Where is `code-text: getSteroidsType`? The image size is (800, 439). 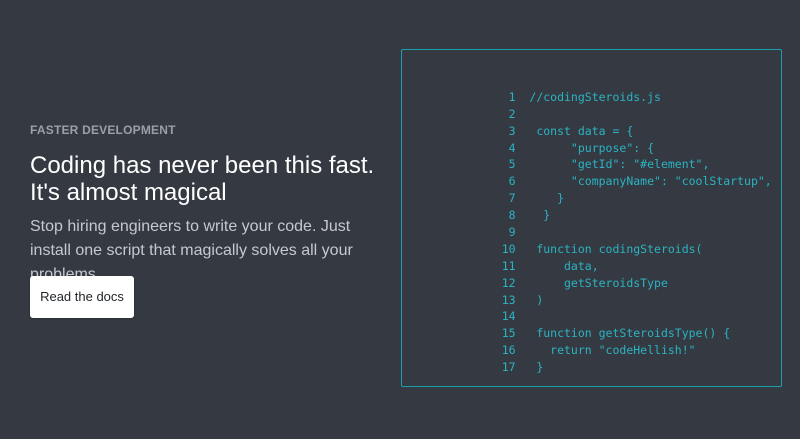
code-text: getSteroidsType is located at coordinates (591, 282).